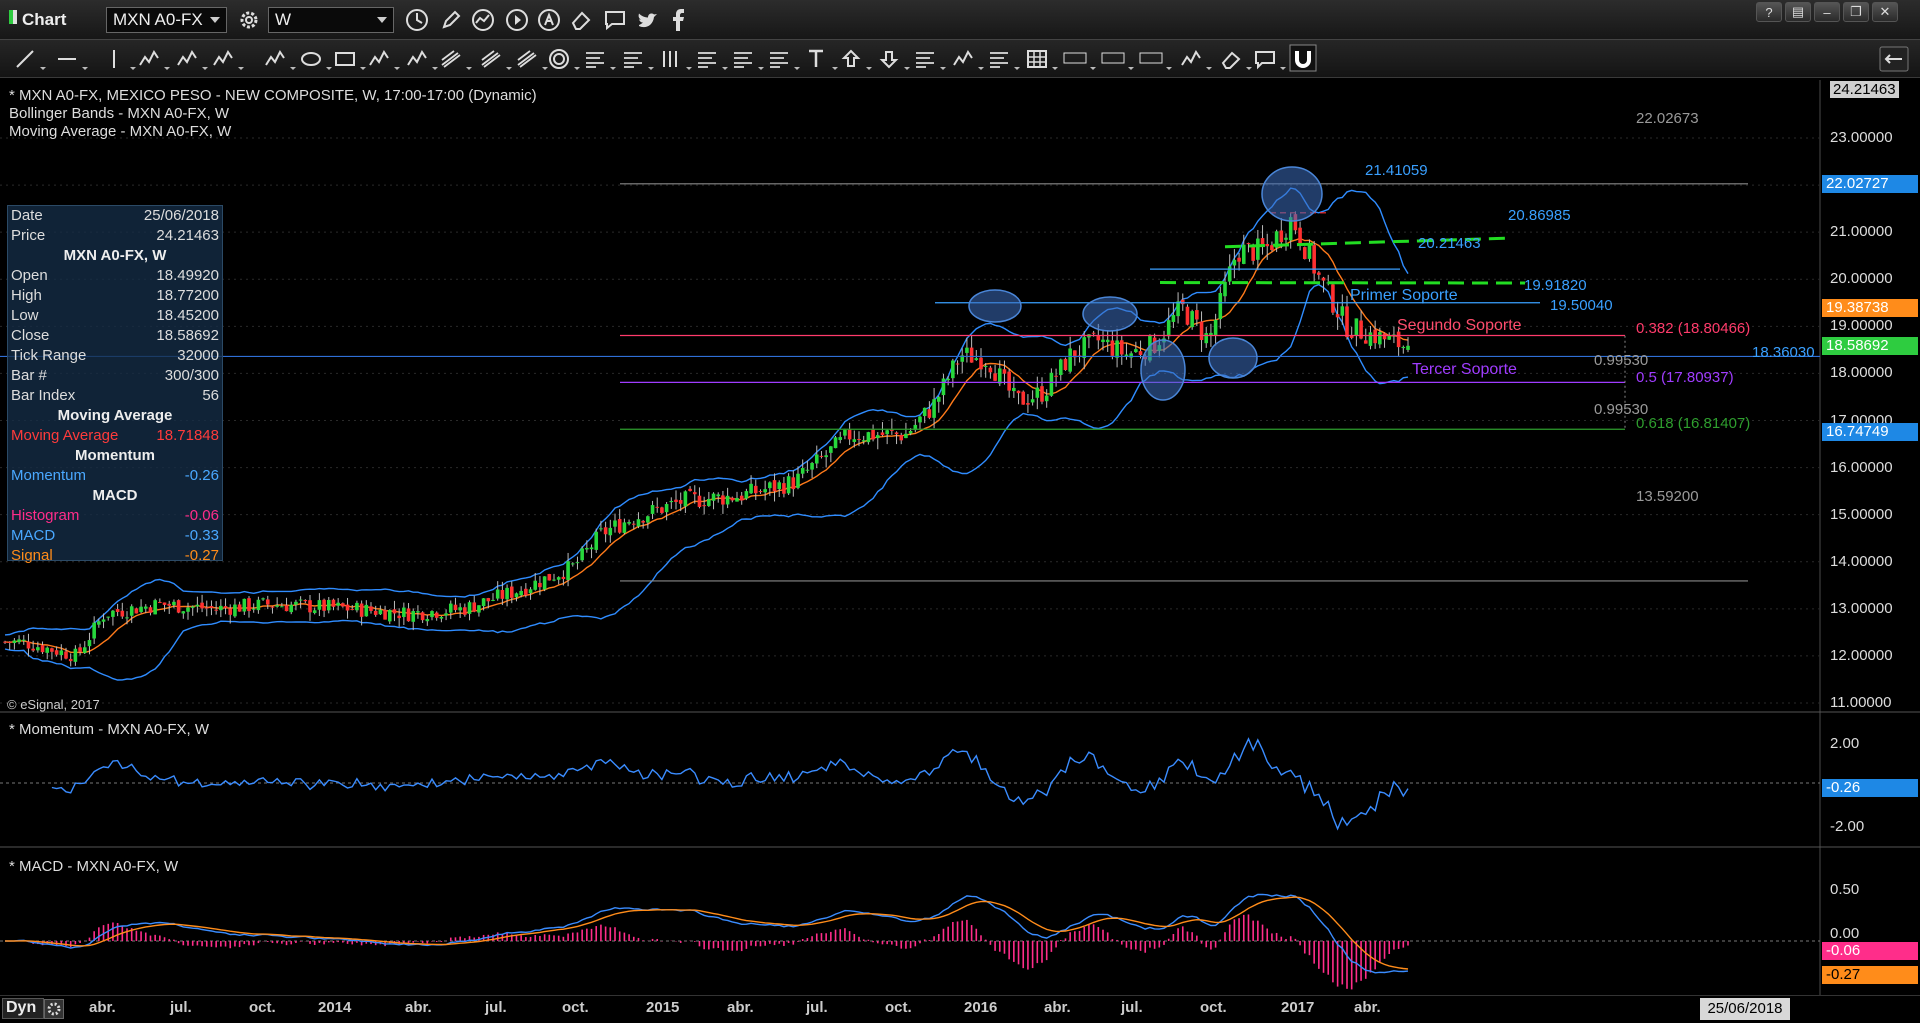 The width and height of the screenshot is (1920, 1023). What do you see at coordinates (678, 60) in the screenshot?
I see `columns-icon` at bounding box center [678, 60].